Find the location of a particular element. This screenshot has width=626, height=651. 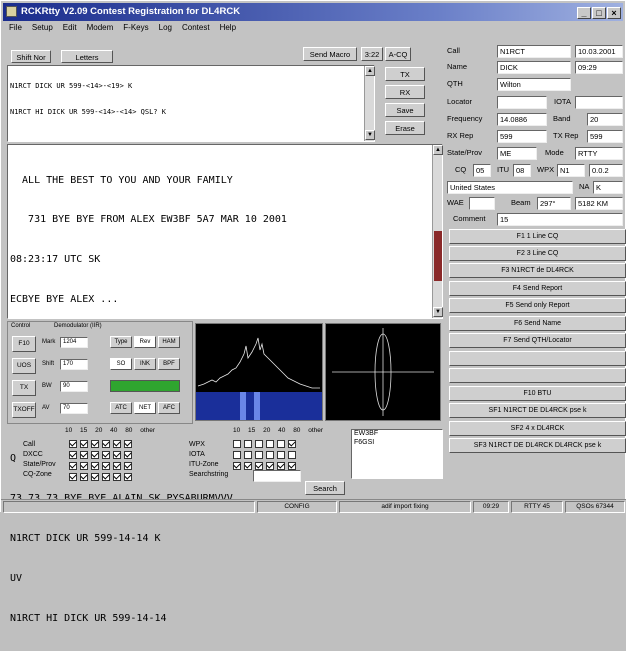

av-select: 70 is located at coordinates (74, 408).